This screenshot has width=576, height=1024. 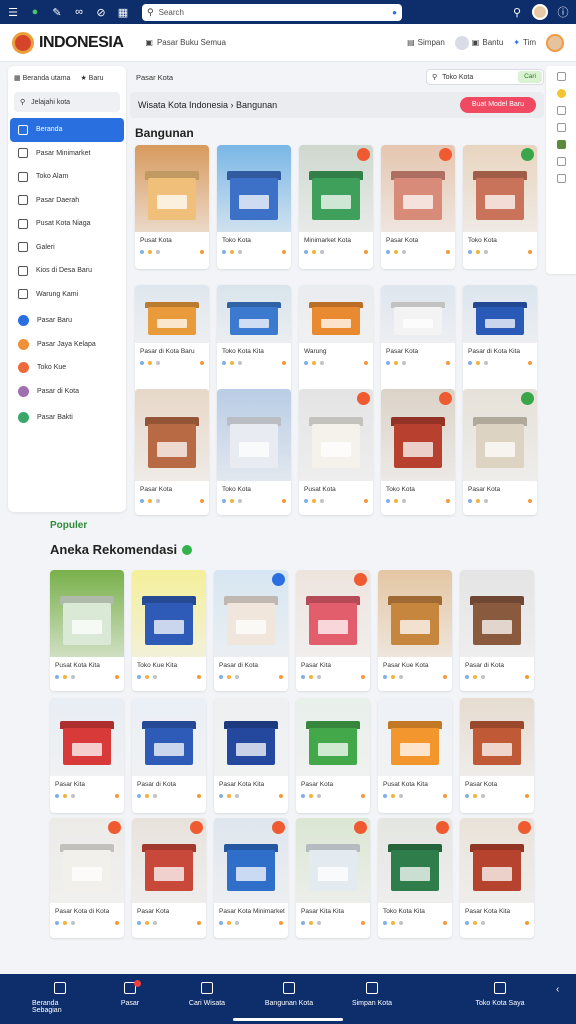 I want to click on sidebar-item: Toko Alam, so click(x=67, y=177).